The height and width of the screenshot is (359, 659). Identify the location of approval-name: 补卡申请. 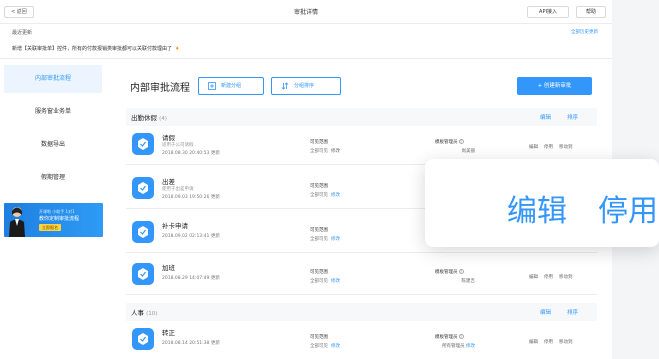
(175, 226).